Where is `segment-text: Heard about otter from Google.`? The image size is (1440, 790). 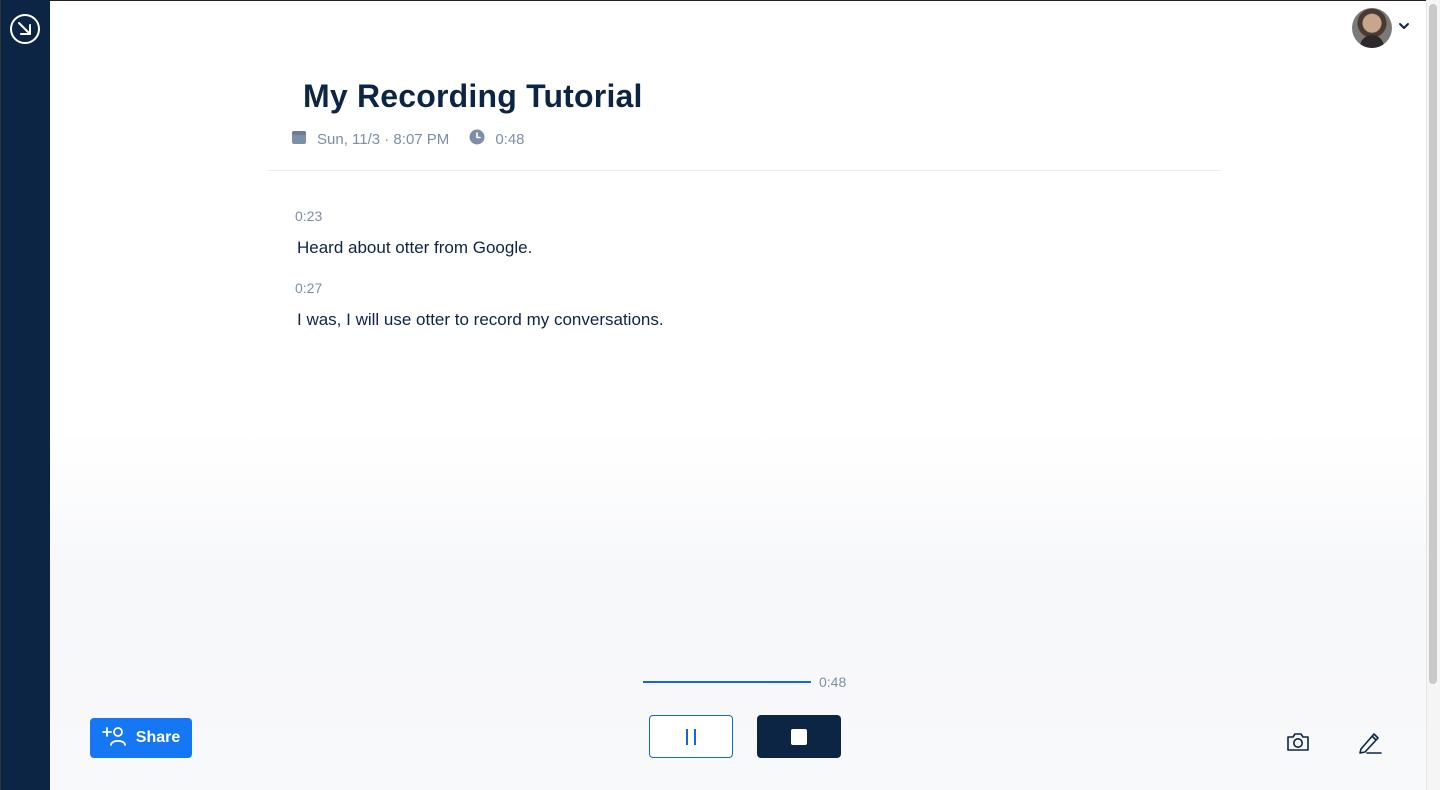 segment-text: Heard about otter from Google. is located at coordinates (745, 248).